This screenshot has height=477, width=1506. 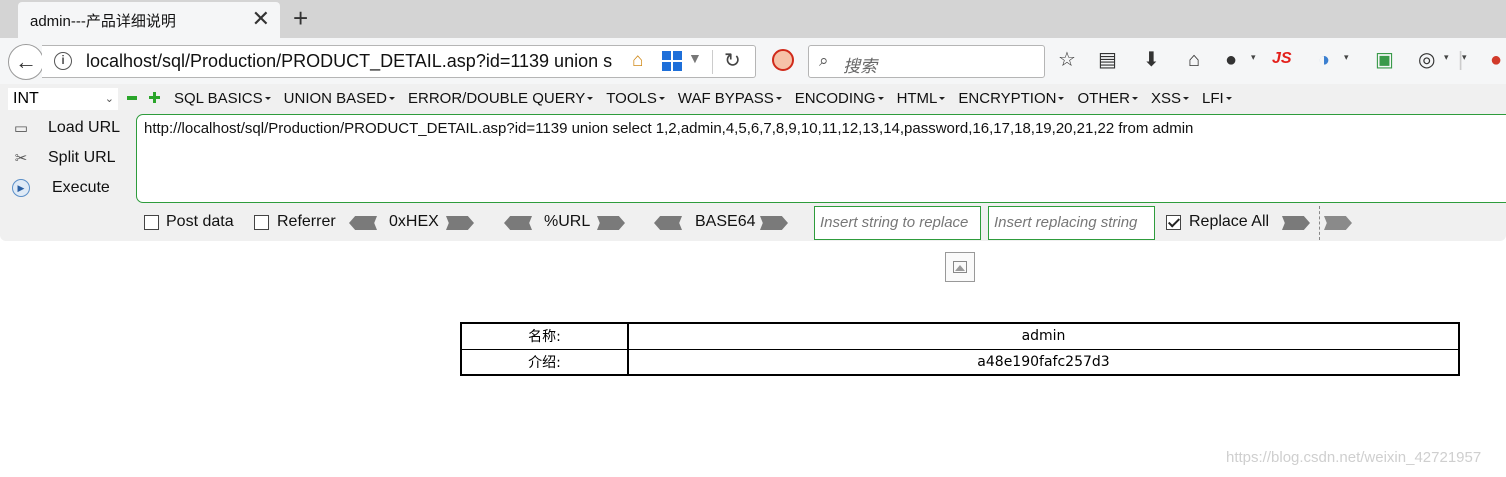 What do you see at coordinates (26, 98) in the screenshot?
I see `type-select-value: INT` at bounding box center [26, 98].